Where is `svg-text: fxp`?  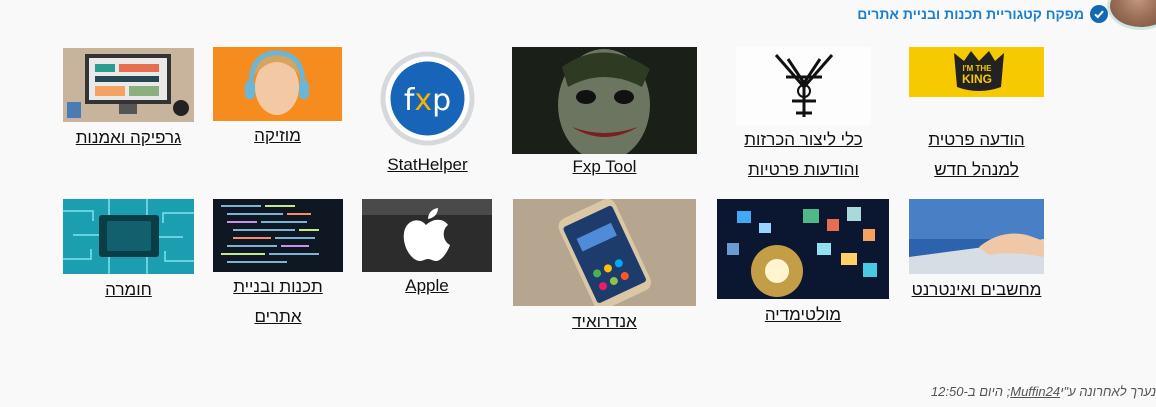 svg-text: fxp is located at coordinates (427, 100).